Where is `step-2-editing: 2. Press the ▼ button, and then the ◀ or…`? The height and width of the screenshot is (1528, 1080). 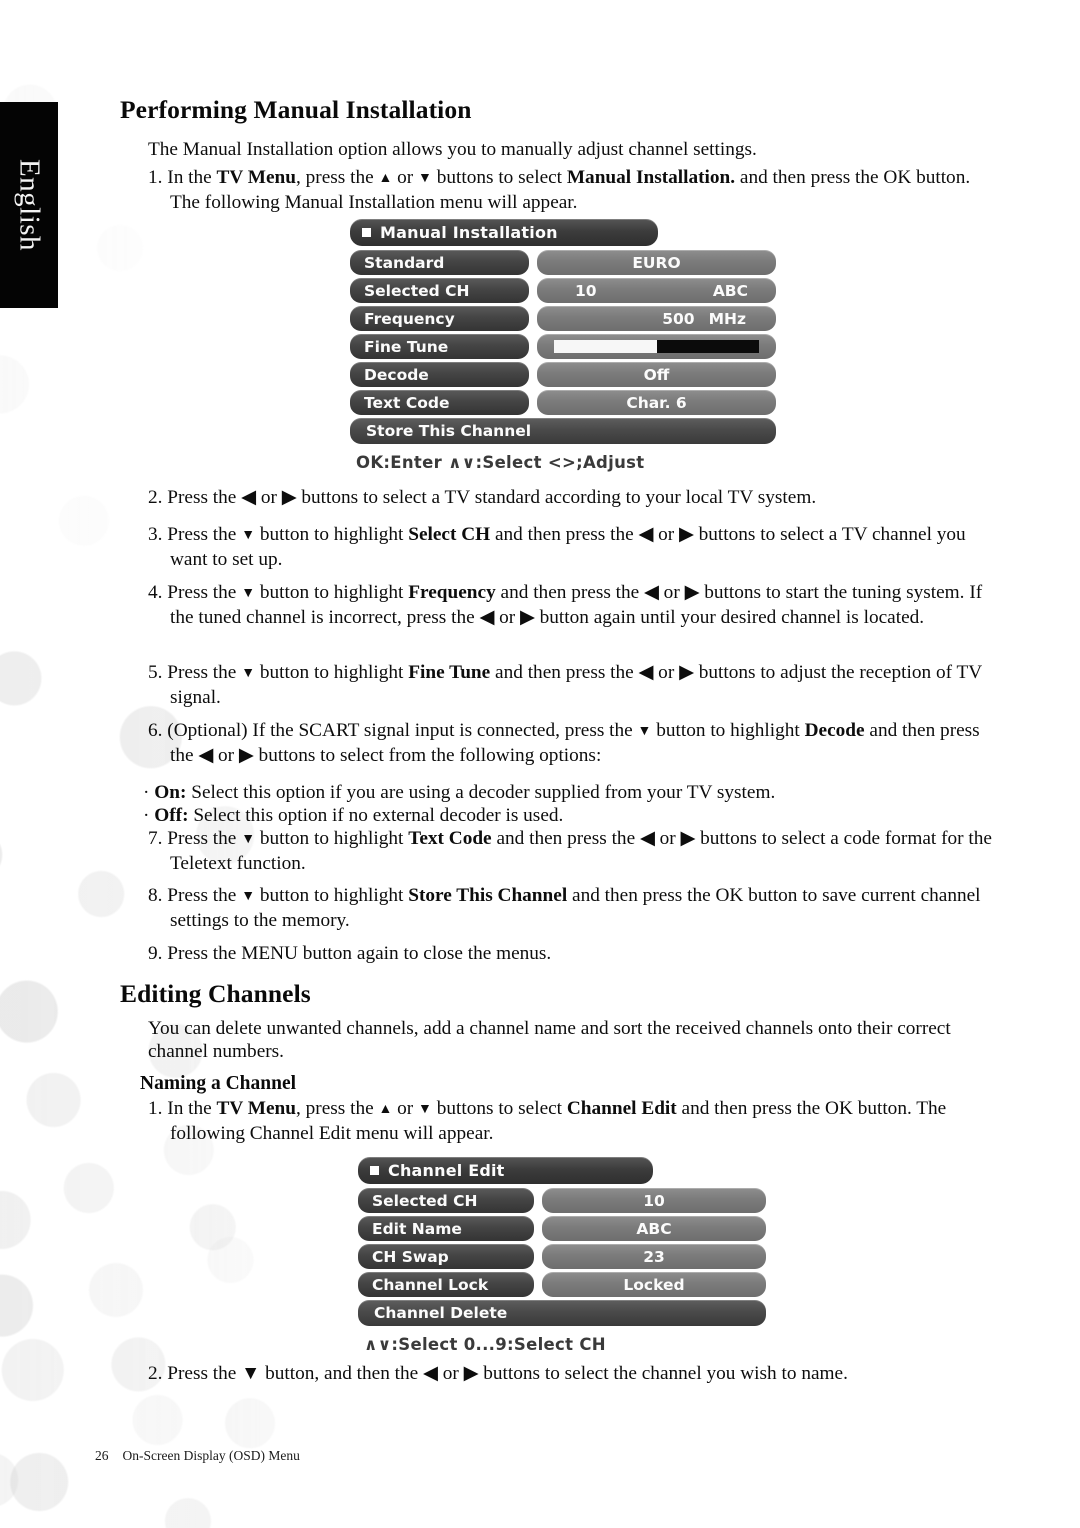 step-2-editing: 2. Press the ▼ button, and then the ◀ or… is located at coordinates (498, 1373).